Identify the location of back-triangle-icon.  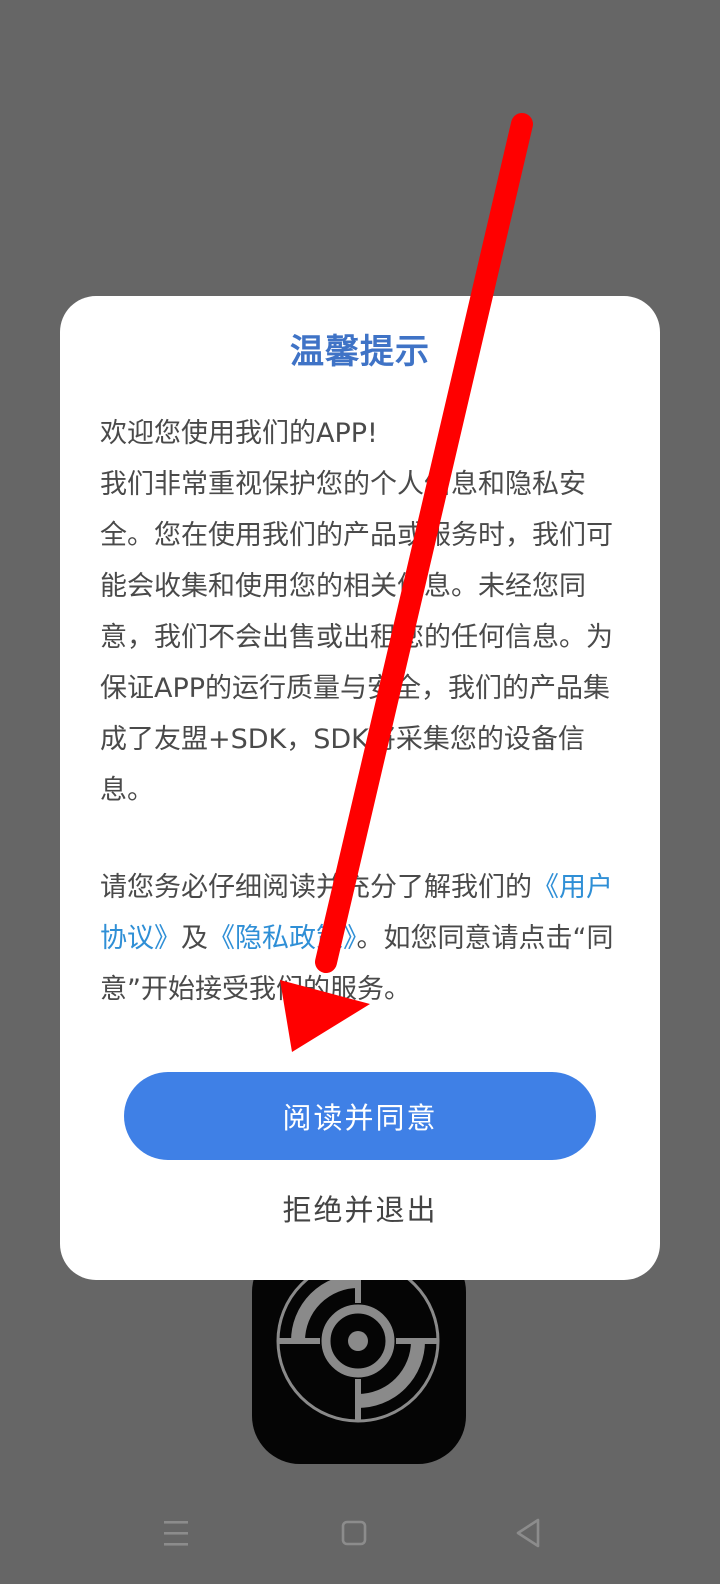
(528, 1533).